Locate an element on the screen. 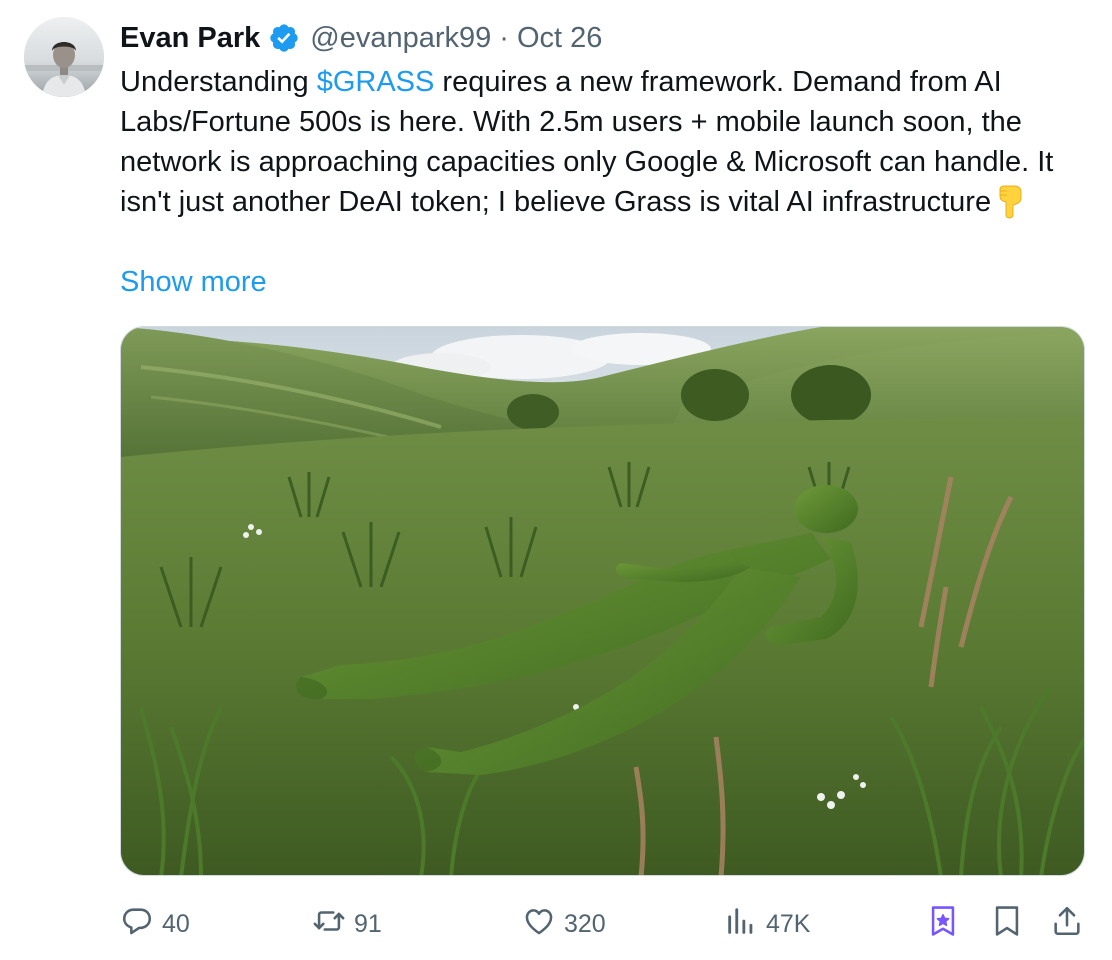  grok-button is located at coordinates (943, 924).